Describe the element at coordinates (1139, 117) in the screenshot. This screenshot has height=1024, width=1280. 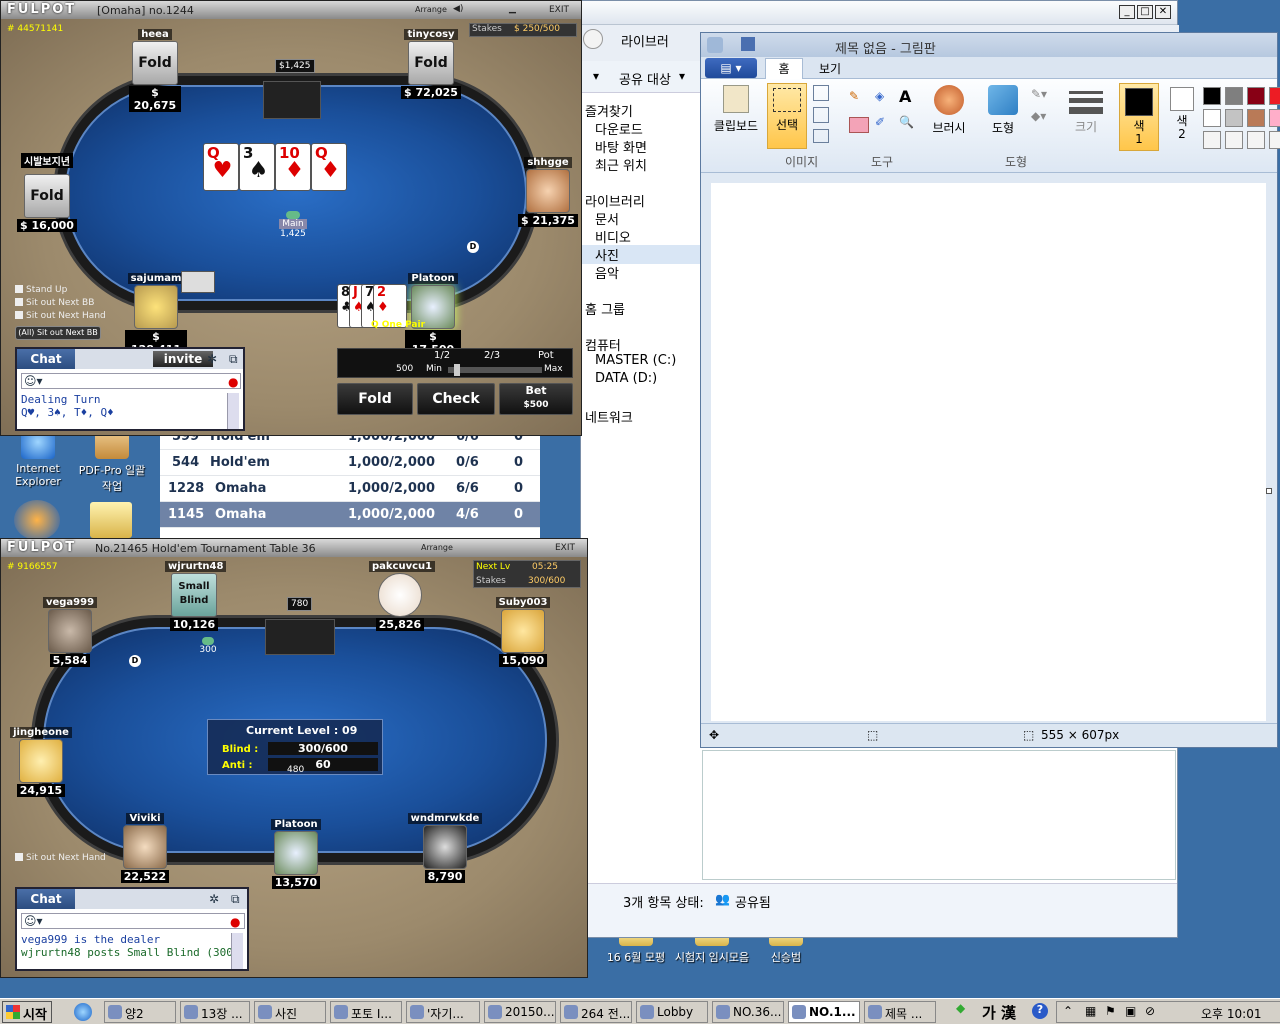
I see `color1-button: 색 1` at that location.